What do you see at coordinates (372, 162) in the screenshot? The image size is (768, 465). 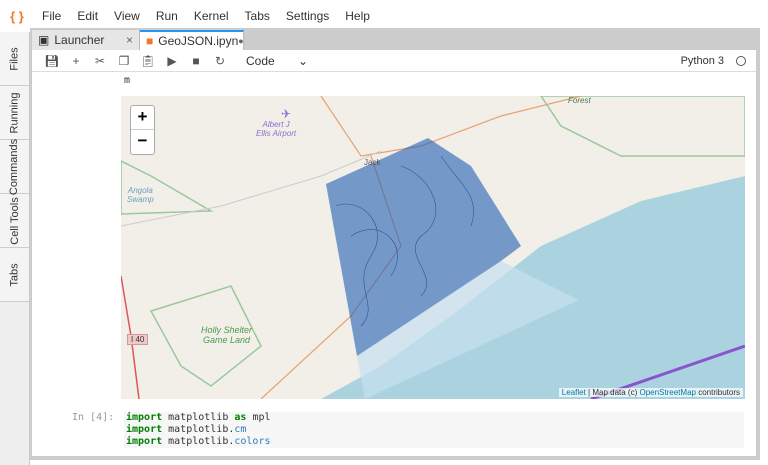 I see `town-label: Jack` at bounding box center [372, 162].